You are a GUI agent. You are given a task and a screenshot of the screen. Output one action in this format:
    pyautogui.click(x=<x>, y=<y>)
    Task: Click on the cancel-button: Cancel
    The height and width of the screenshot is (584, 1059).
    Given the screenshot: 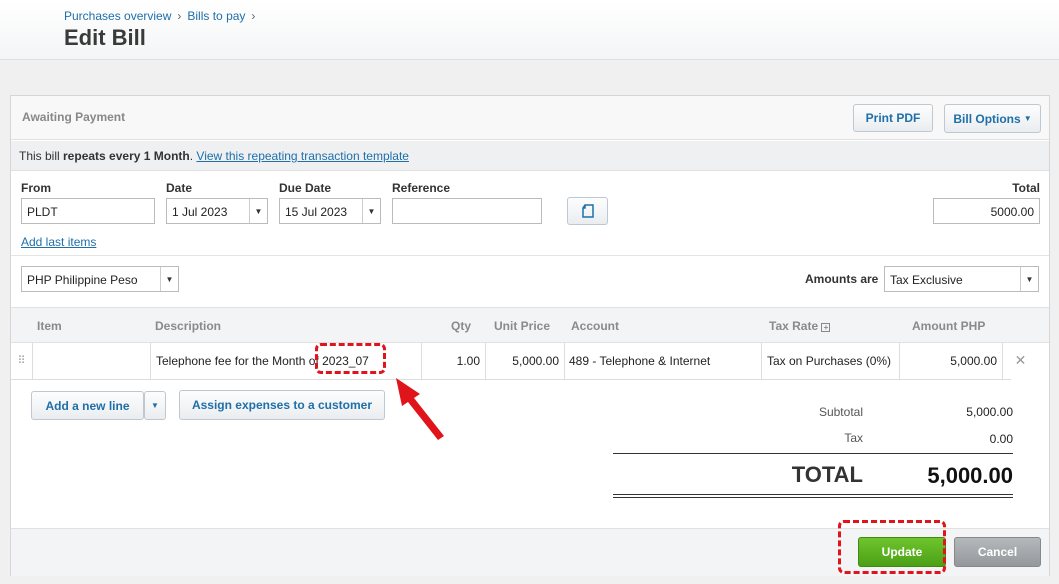 What is the action you would take?
    pyautogui.click(x=997, y=552)
    